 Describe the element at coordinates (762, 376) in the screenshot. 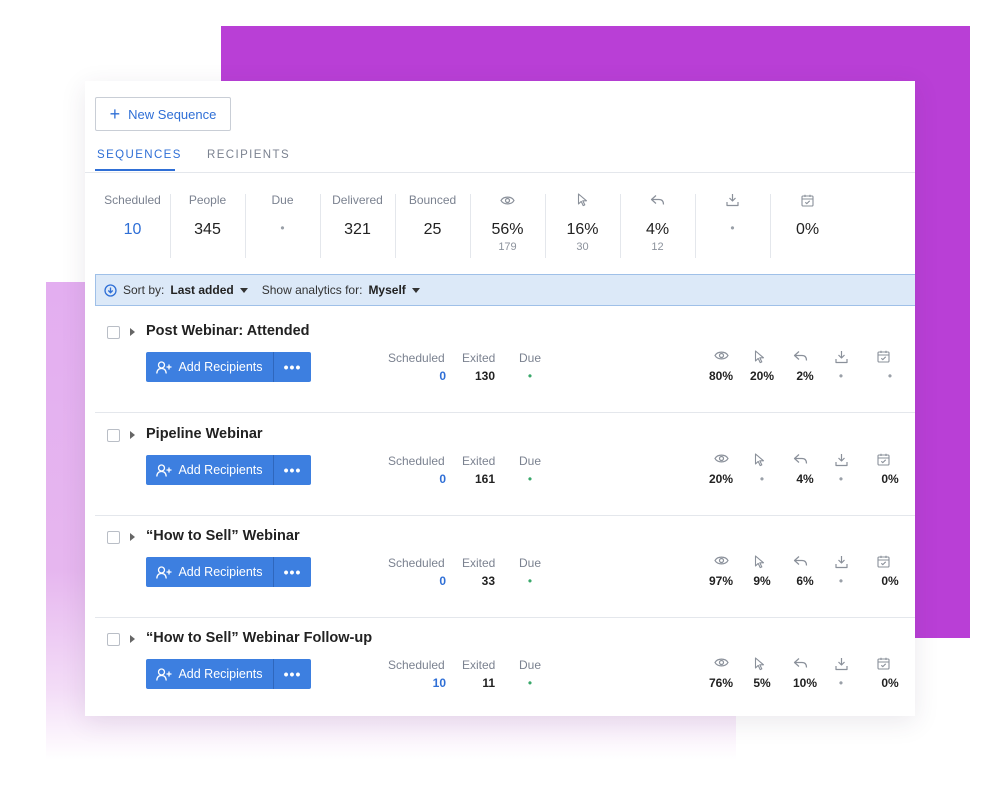

I see `clicked-value: 20%` at that location.